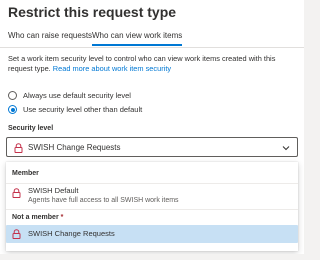 The image size is (320, 260). What do you see at coordinates (31, 128) in the screenshot?
I see `security-level-label: Security level` at bounding box center [31, 128].